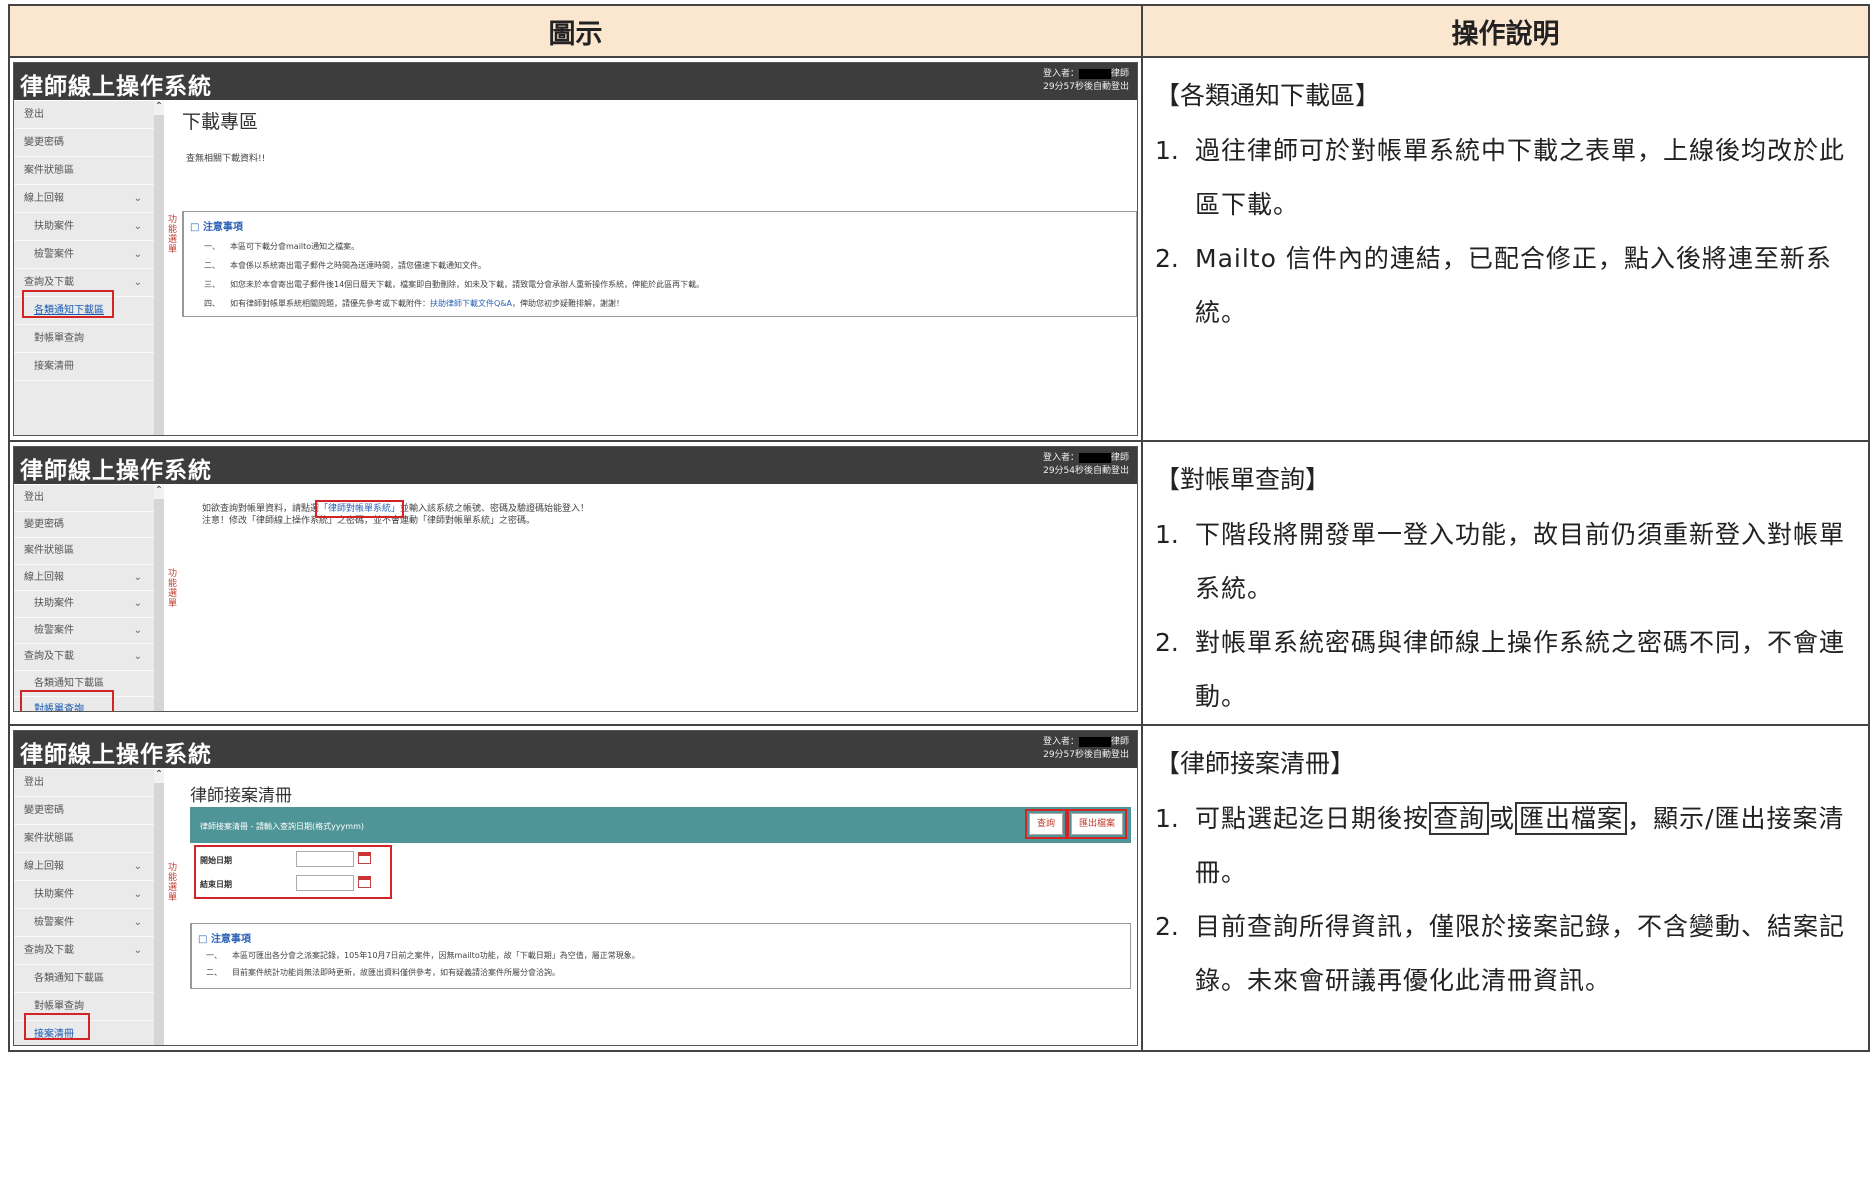 The height and width of the screenshot is (1203, 1874). What do you see at coordinates (1500, 561) in the screenshot?
I see `description-item: 1. 下階段將開發單一登入功能，故目前仍須重新登入對帳單系統。` at bounding box center [1500, 561].